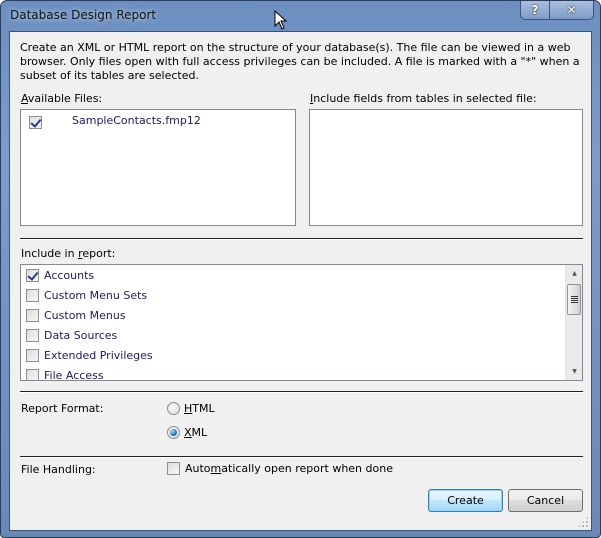 The image size is (601, 538). Describe the element at coordinates (50, 253) in the screenshot. I see `label-text: Include in` at that location.